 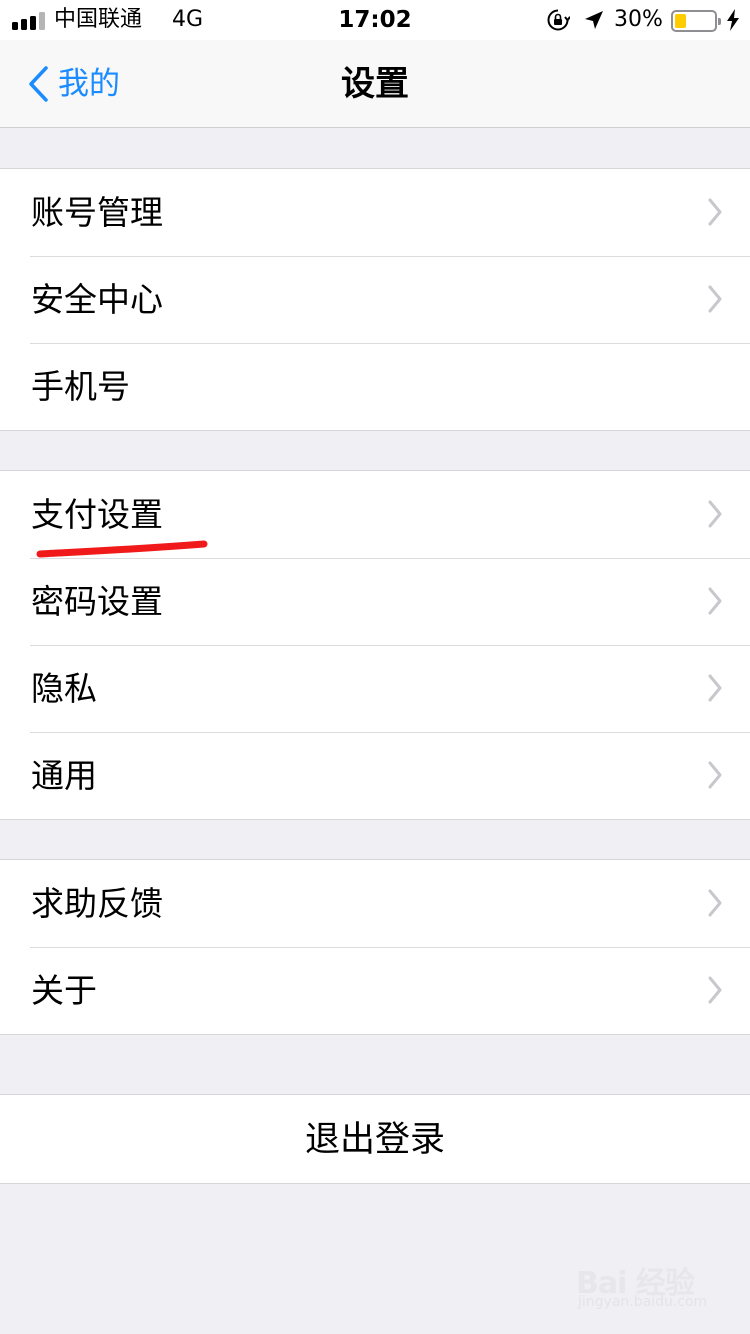 I want to click on logout-button: 退出登录, so click(x=375, y=1139).